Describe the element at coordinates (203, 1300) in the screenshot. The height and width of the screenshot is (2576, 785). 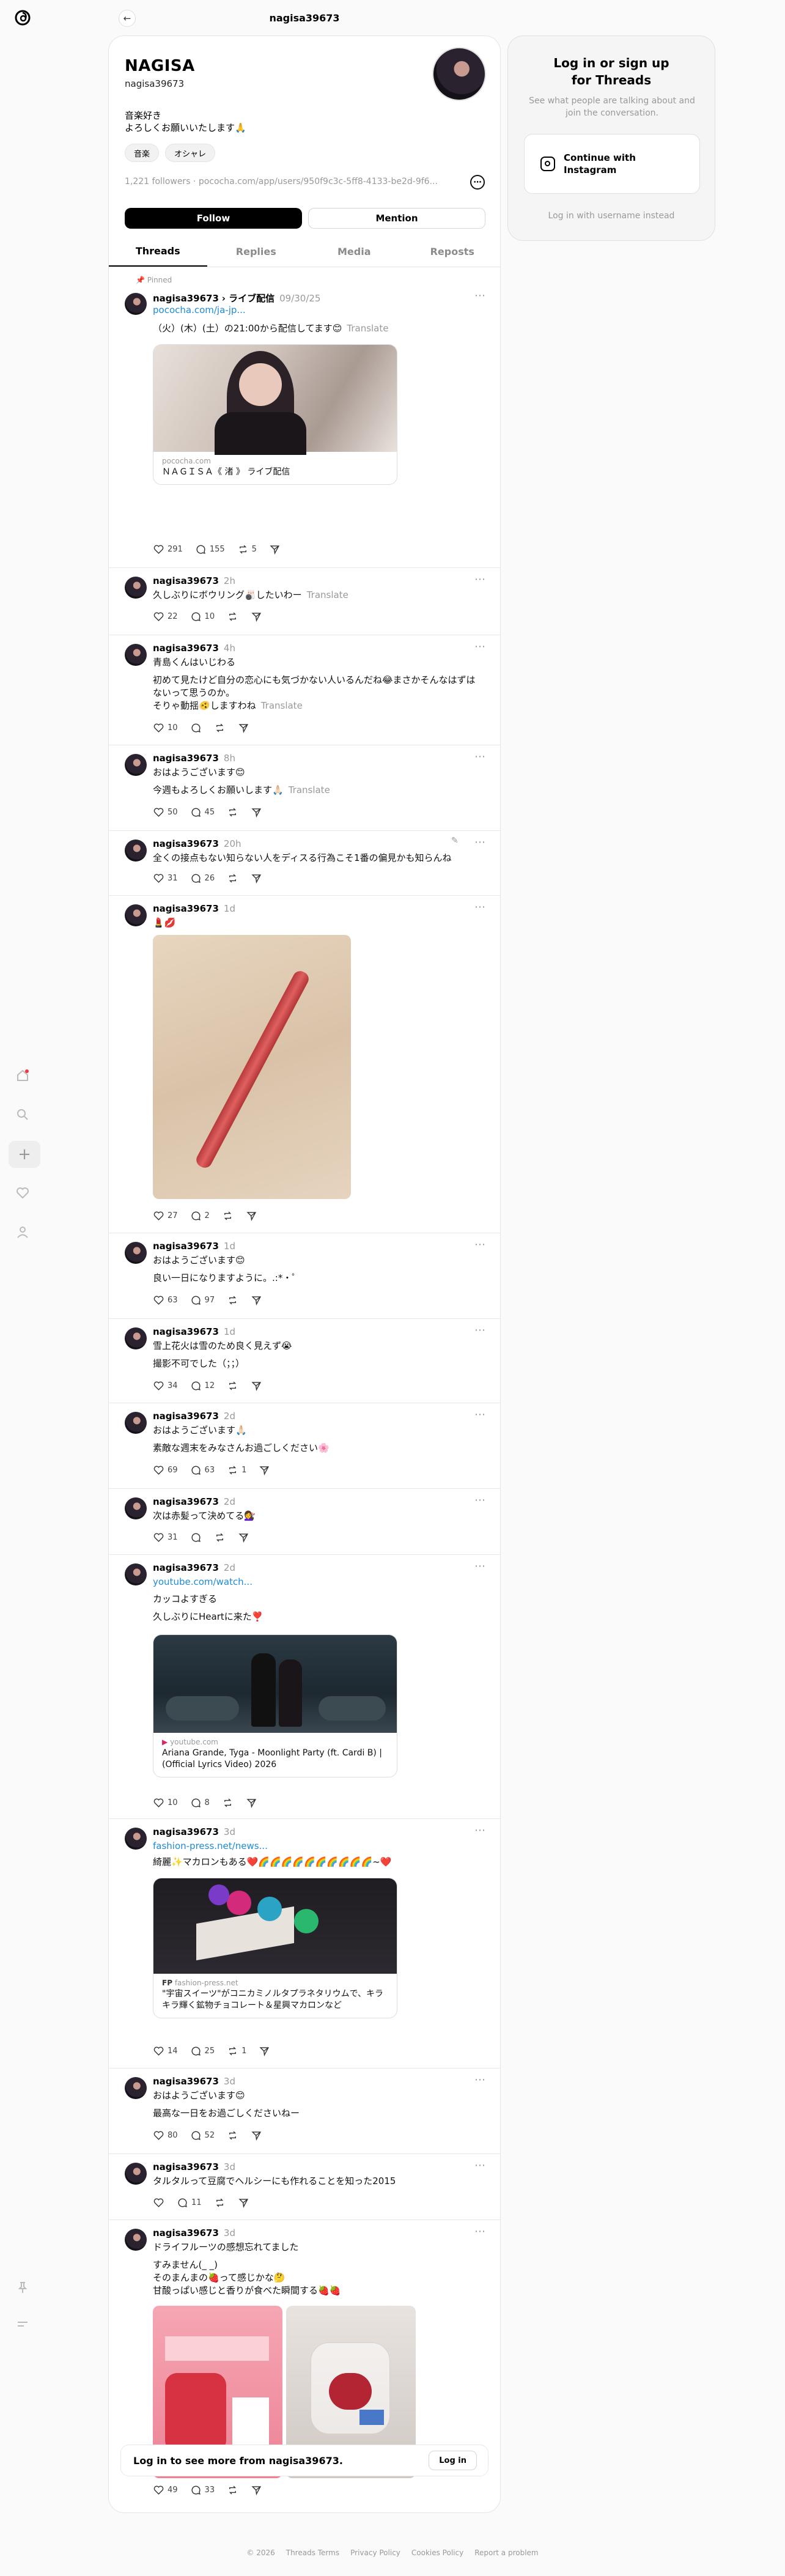
I see `reply-button: 97` at that location.